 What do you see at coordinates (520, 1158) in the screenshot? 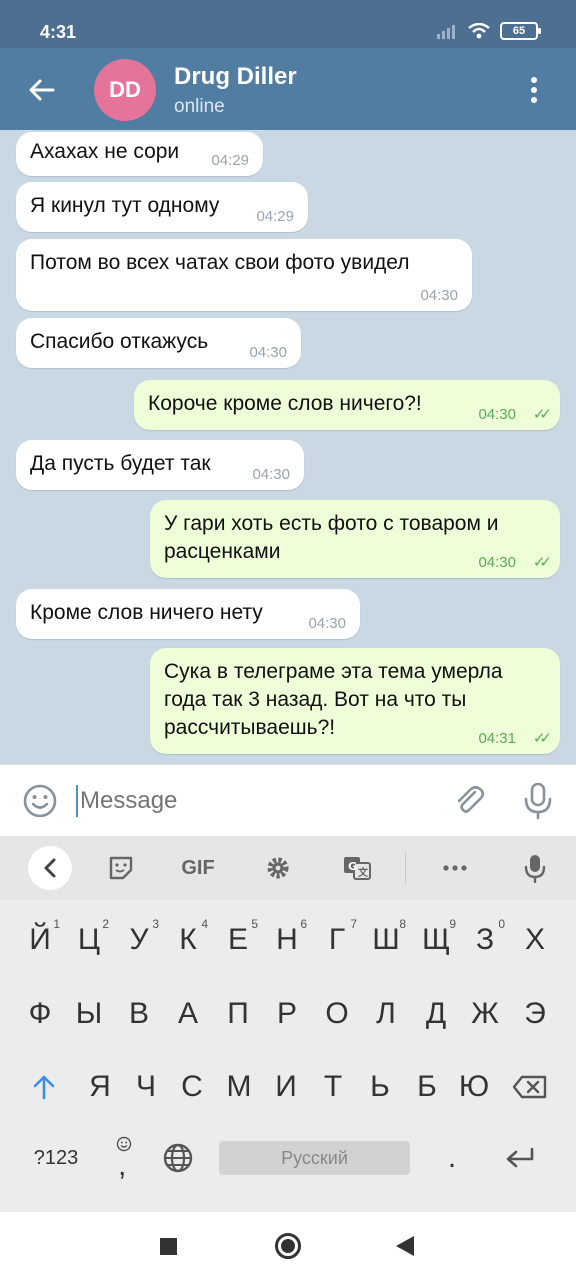
I see `enter-key` at bounding box center [520, 1158].